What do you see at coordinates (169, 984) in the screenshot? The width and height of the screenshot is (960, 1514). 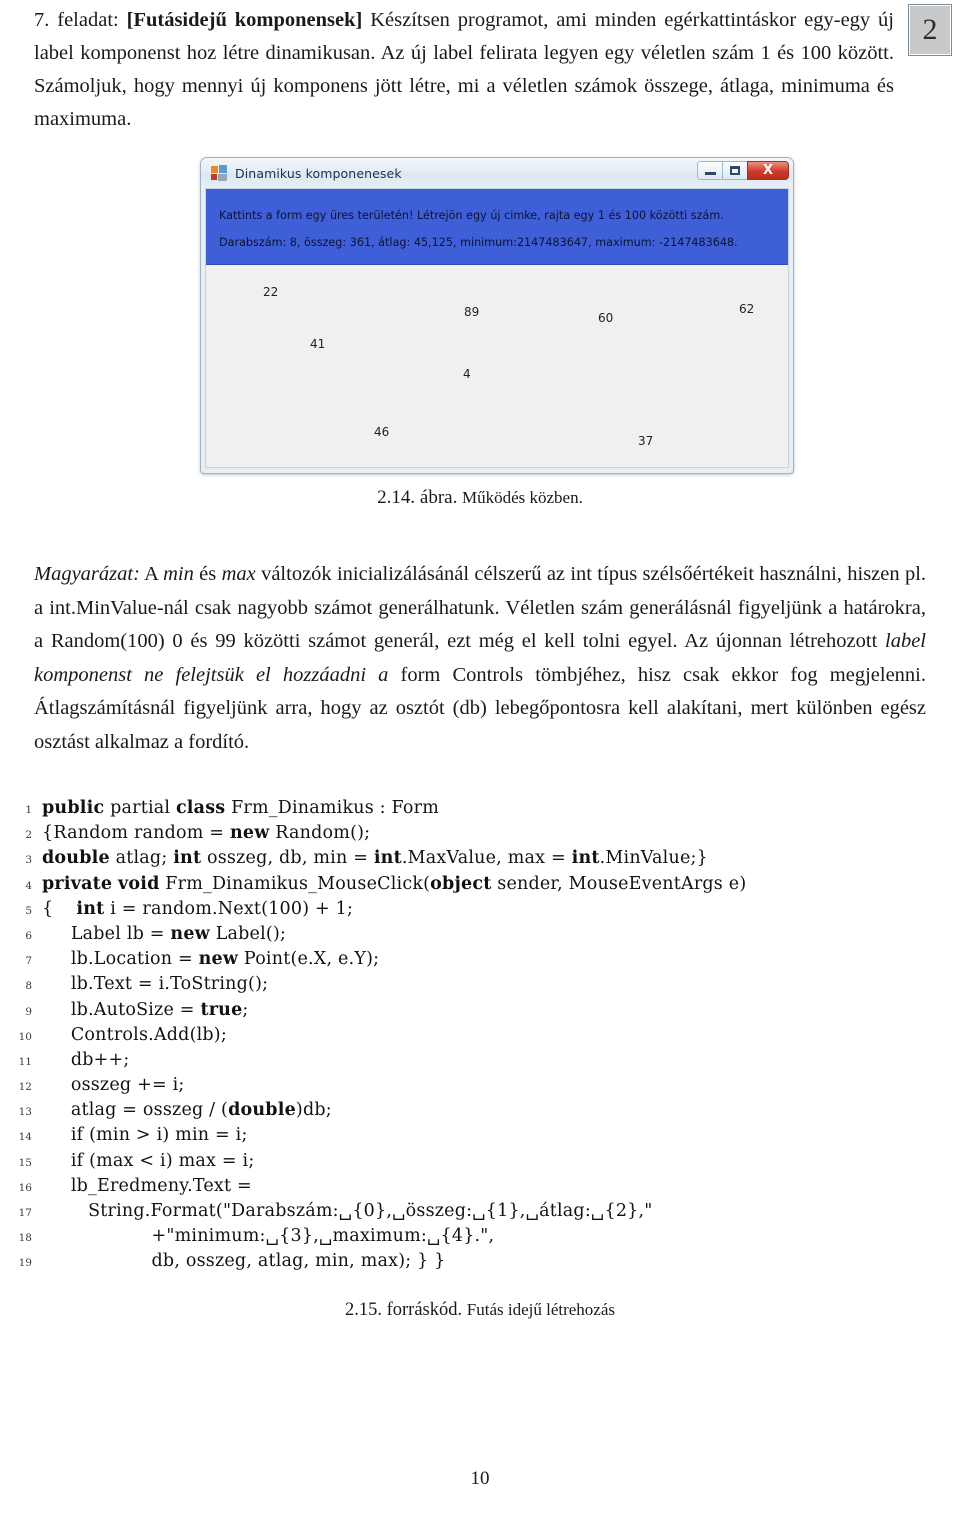 I see `code-line-text: lb.Text = i.ToString();` at bounding box center [169, 984].